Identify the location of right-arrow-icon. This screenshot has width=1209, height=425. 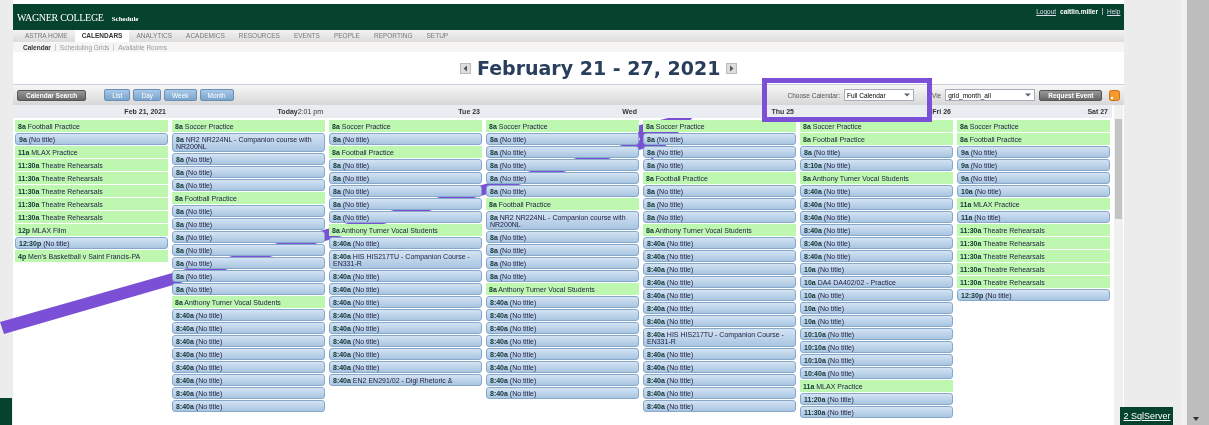
(732, 68).